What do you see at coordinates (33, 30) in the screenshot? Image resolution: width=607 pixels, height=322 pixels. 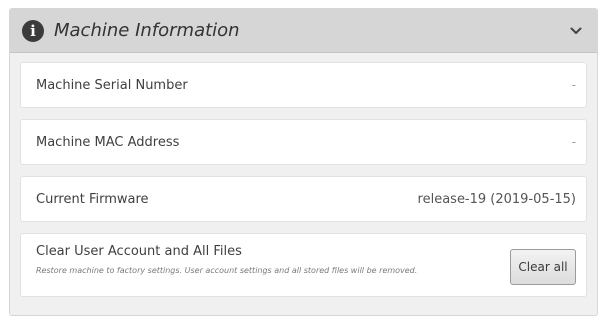 I see `info-circle-icon: i` at bounding box center [33, 30].